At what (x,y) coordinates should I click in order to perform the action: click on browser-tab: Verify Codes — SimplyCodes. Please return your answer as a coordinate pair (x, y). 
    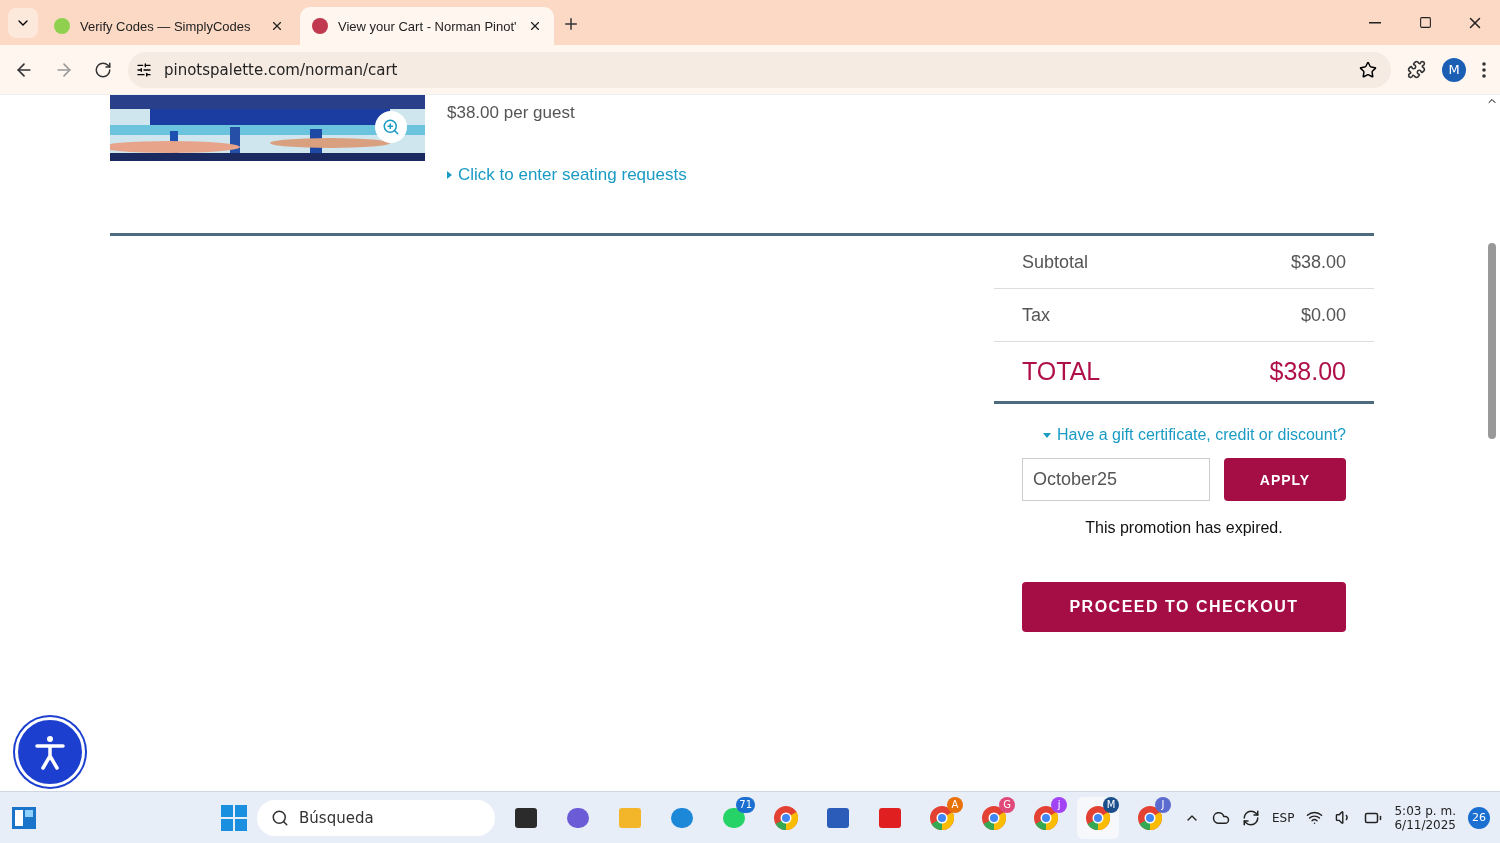
    Looking at the image, I should click on (169, 26).